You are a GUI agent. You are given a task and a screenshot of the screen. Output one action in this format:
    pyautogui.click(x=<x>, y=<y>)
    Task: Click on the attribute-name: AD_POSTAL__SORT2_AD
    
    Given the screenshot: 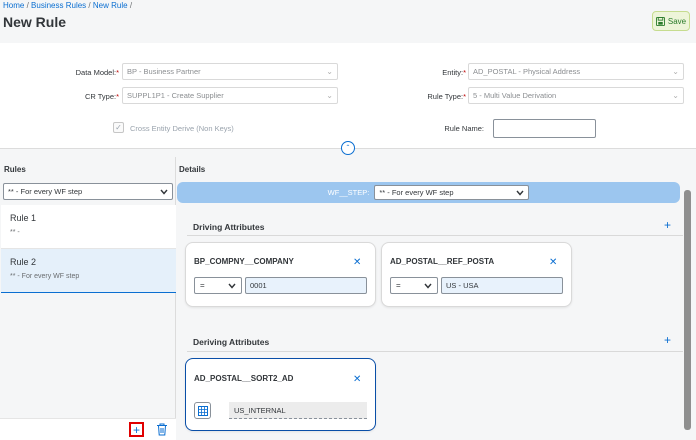 What is the action you would take?
    pyautogui.click(x=244, y=378)
    